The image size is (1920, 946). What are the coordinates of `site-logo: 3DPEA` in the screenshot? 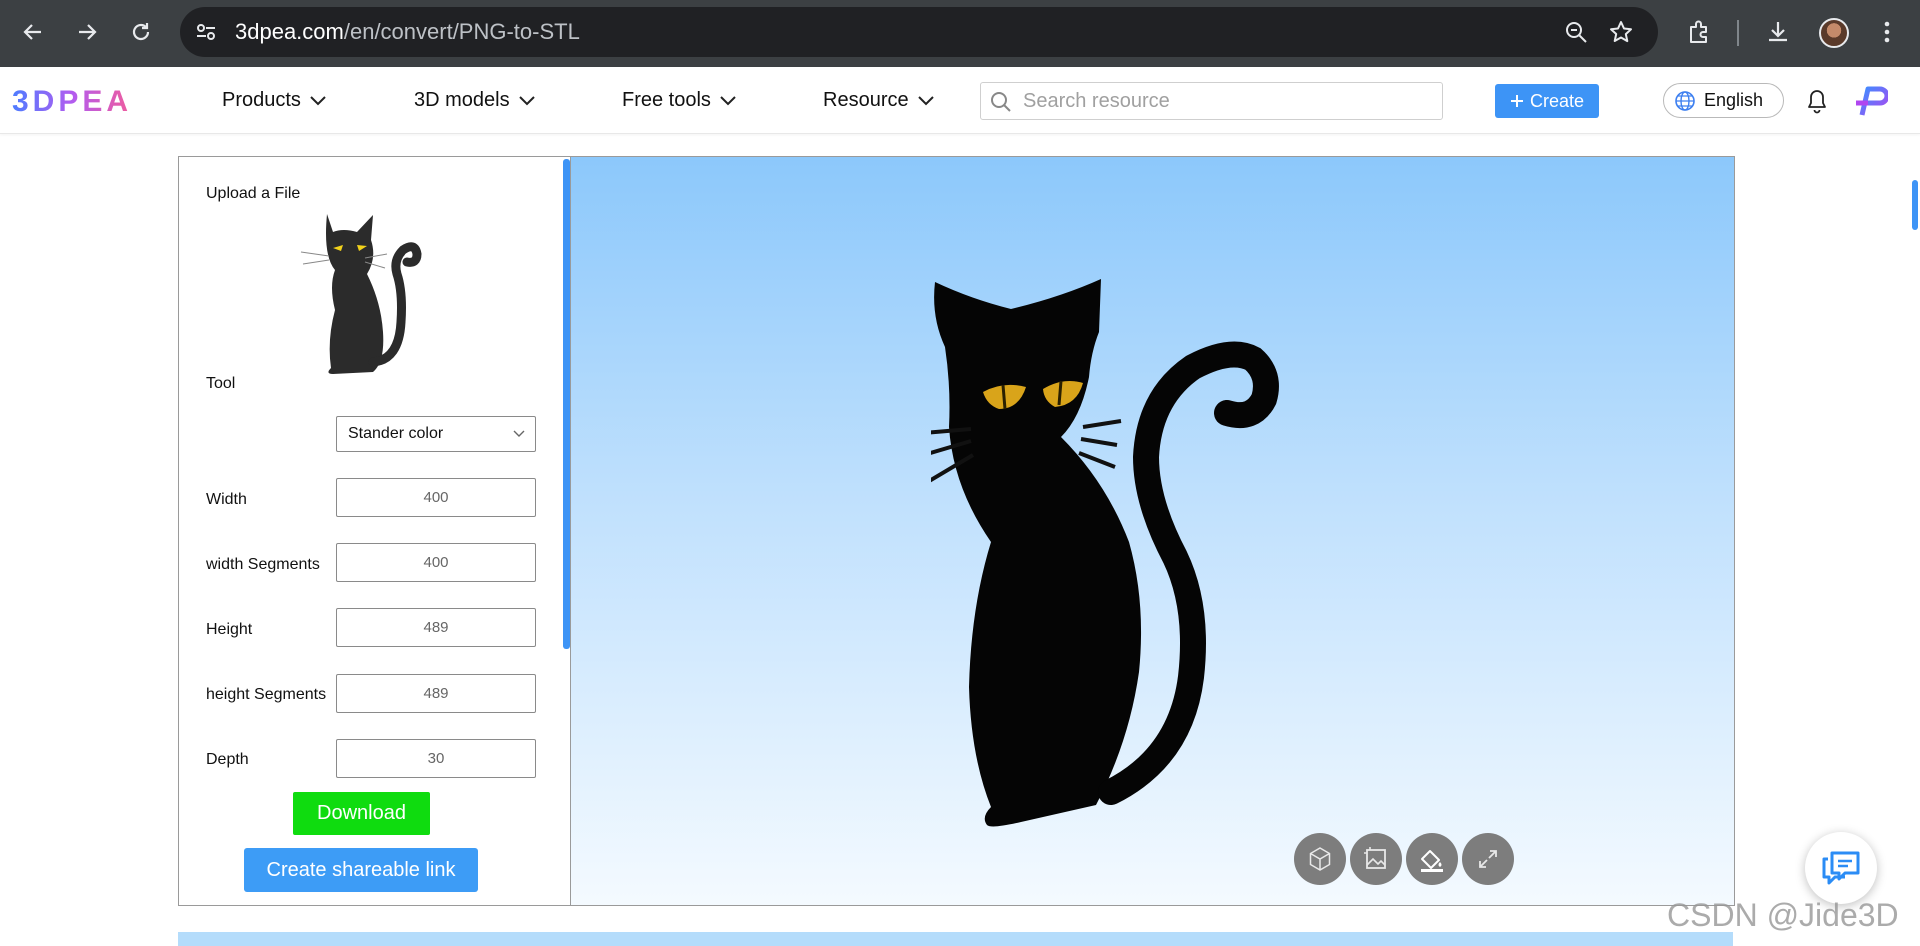 It's located at (72, 102).